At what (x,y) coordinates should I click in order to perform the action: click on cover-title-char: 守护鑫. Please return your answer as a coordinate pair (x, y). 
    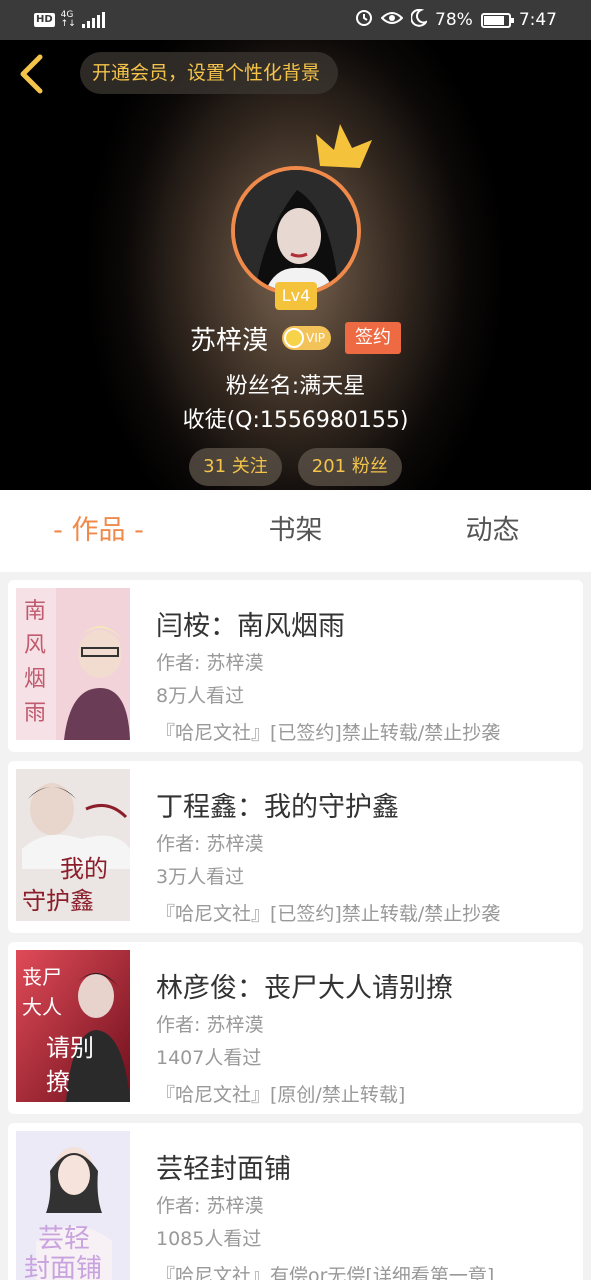
    Looking at the image, I should click on (58, 901).